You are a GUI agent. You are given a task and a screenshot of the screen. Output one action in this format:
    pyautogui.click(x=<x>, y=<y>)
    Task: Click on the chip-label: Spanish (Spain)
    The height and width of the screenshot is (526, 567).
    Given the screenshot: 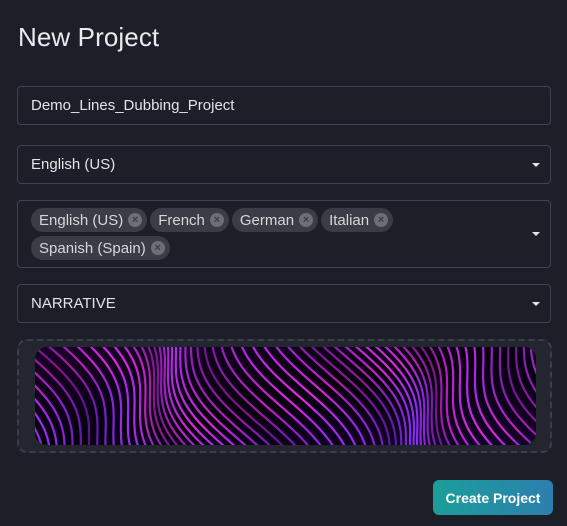 What is the action you would take?
    pyautogui.click(x=92, y=248)
    